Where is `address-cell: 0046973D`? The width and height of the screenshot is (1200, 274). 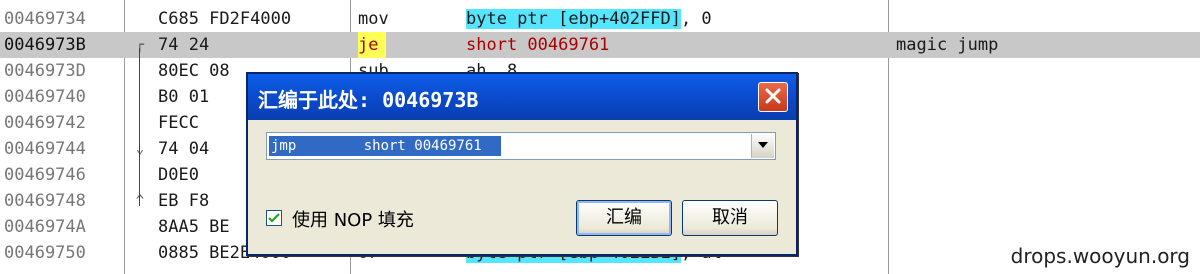
address-cell: 0046973D is located at coordinates (45, 71).